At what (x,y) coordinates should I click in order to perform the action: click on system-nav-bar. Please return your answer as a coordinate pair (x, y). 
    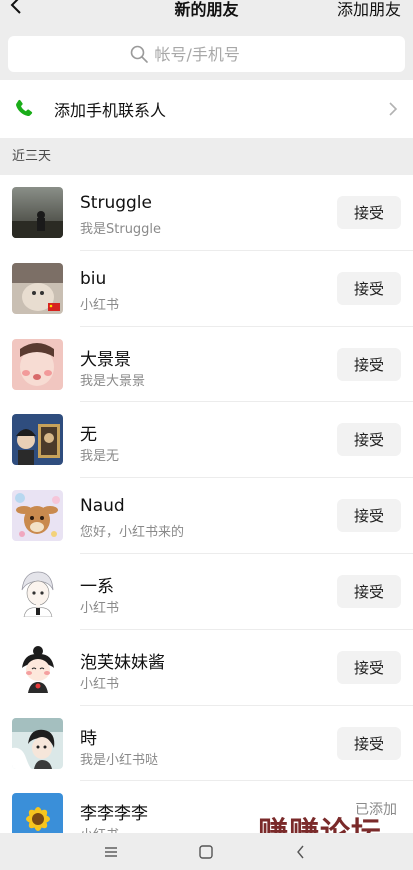
    Looking at the image, I should click on (206, 851).